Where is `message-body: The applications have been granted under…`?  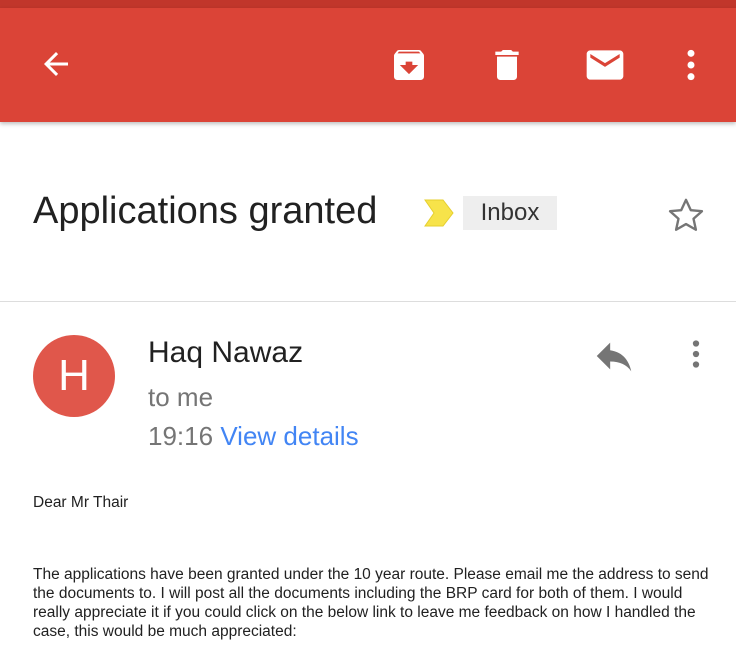
message-body: The applications have been granted under… is located at coordinates (371, 603).